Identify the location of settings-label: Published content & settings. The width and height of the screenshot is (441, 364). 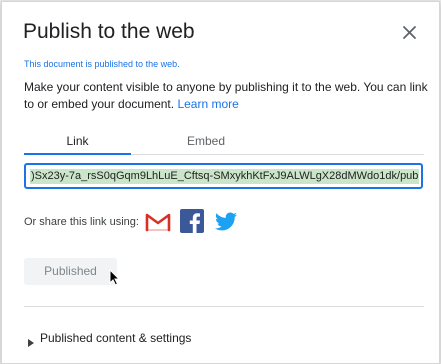
(116, 338).